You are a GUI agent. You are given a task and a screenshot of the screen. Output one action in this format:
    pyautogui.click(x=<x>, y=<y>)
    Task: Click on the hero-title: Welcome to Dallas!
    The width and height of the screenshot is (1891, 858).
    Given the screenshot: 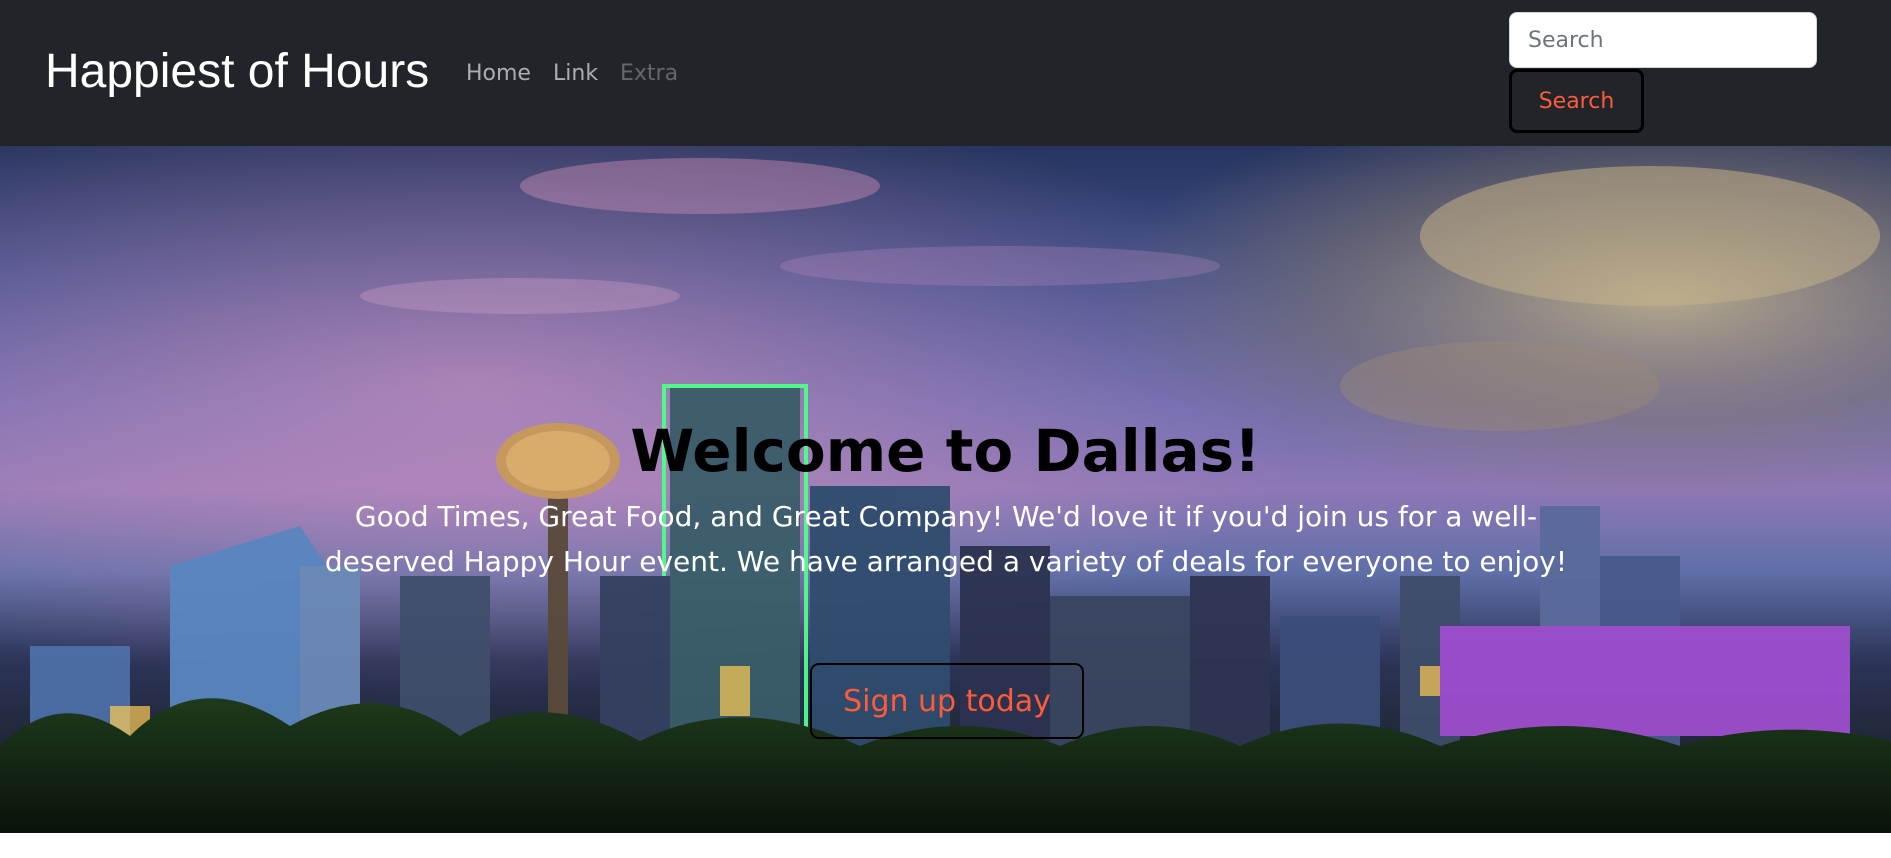 What is the action you would take?
    pyautogui.click(x=945, y=451)
    